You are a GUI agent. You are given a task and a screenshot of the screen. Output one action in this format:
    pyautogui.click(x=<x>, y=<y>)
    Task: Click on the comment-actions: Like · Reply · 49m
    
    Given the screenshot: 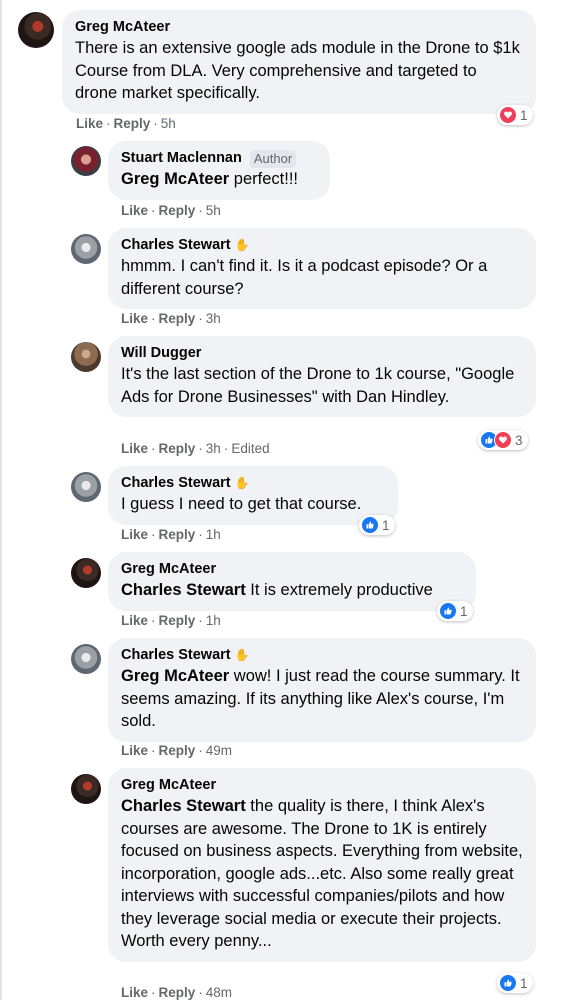 What is the action you would take?
    pyautogui.click(x=177, y=750)
    